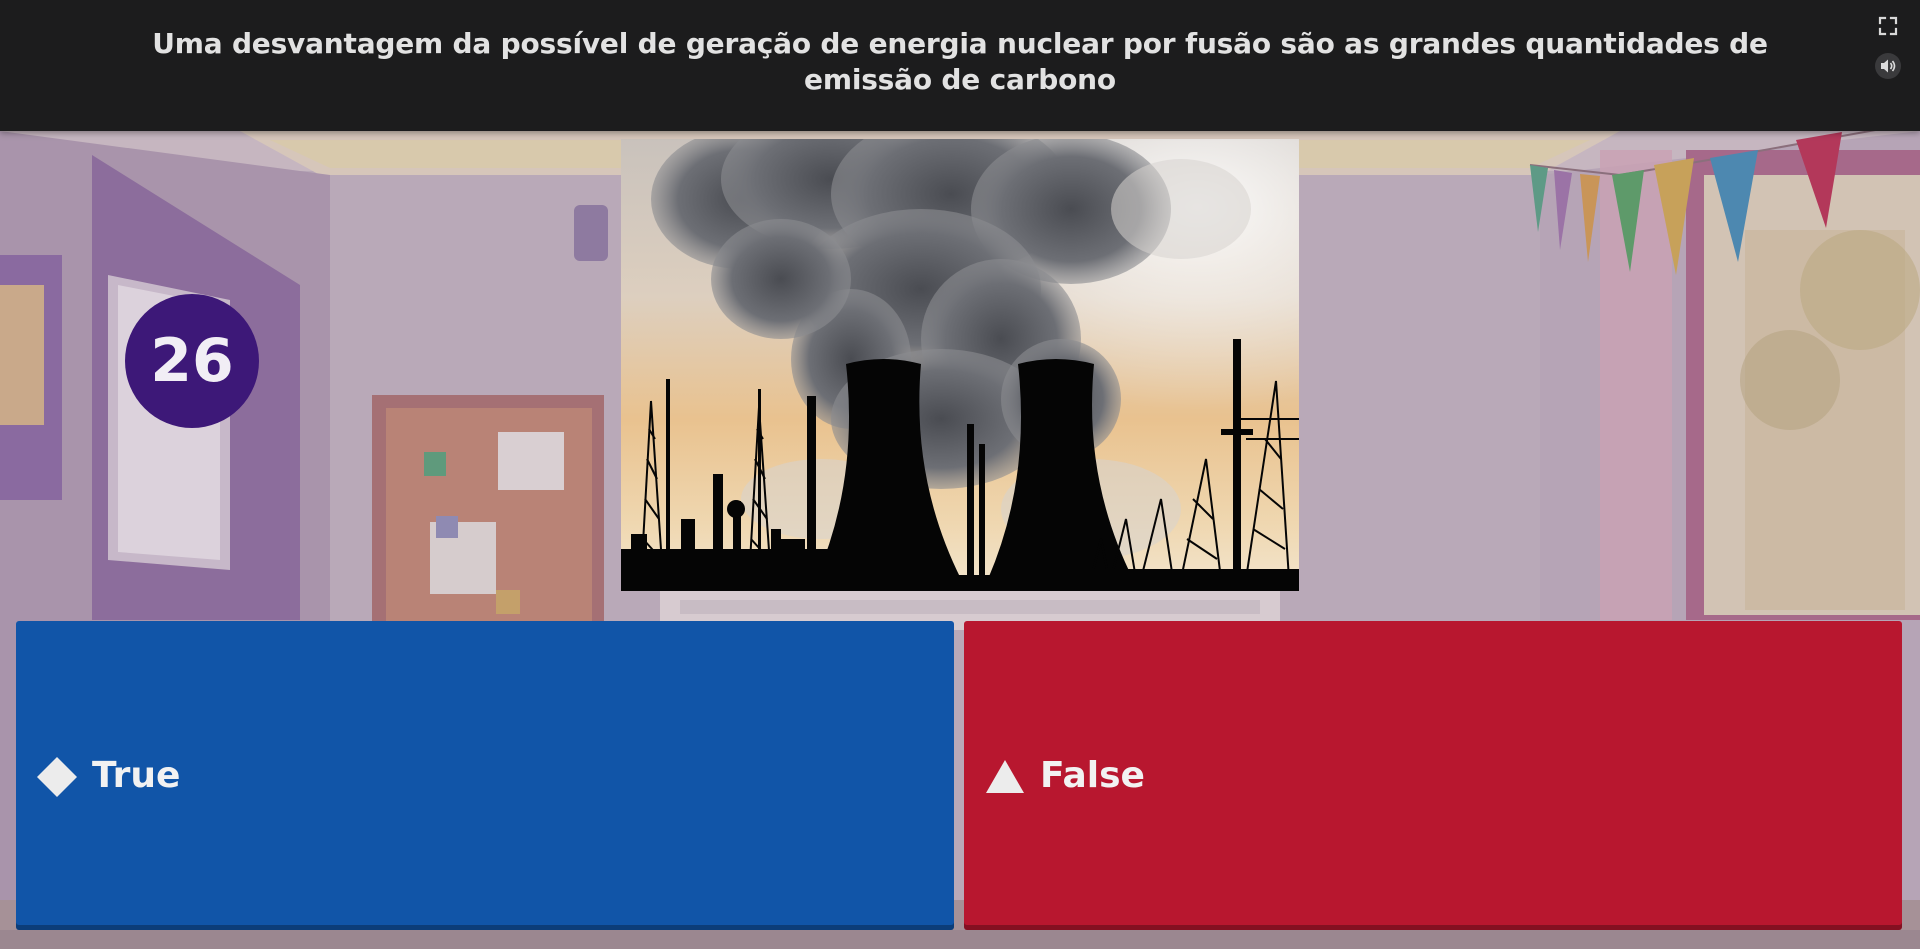 This screenshot has height=949, width=1920. I want to click on speaker-icon, so click(1888, 66).